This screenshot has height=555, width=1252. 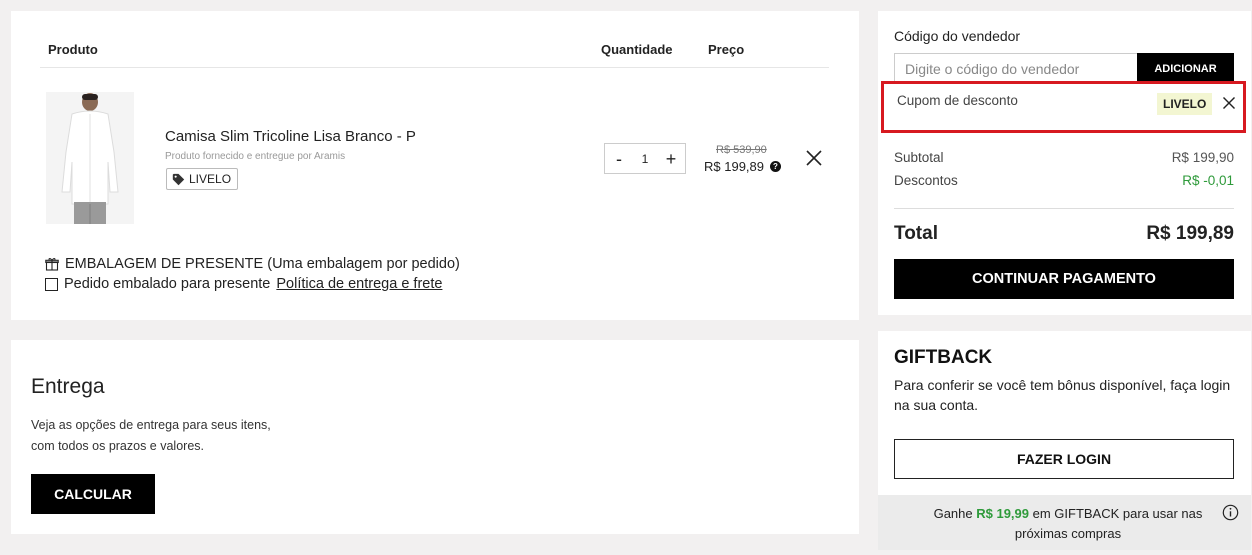 I want to click on quantity-value: 1, so click(x=645, y=159).